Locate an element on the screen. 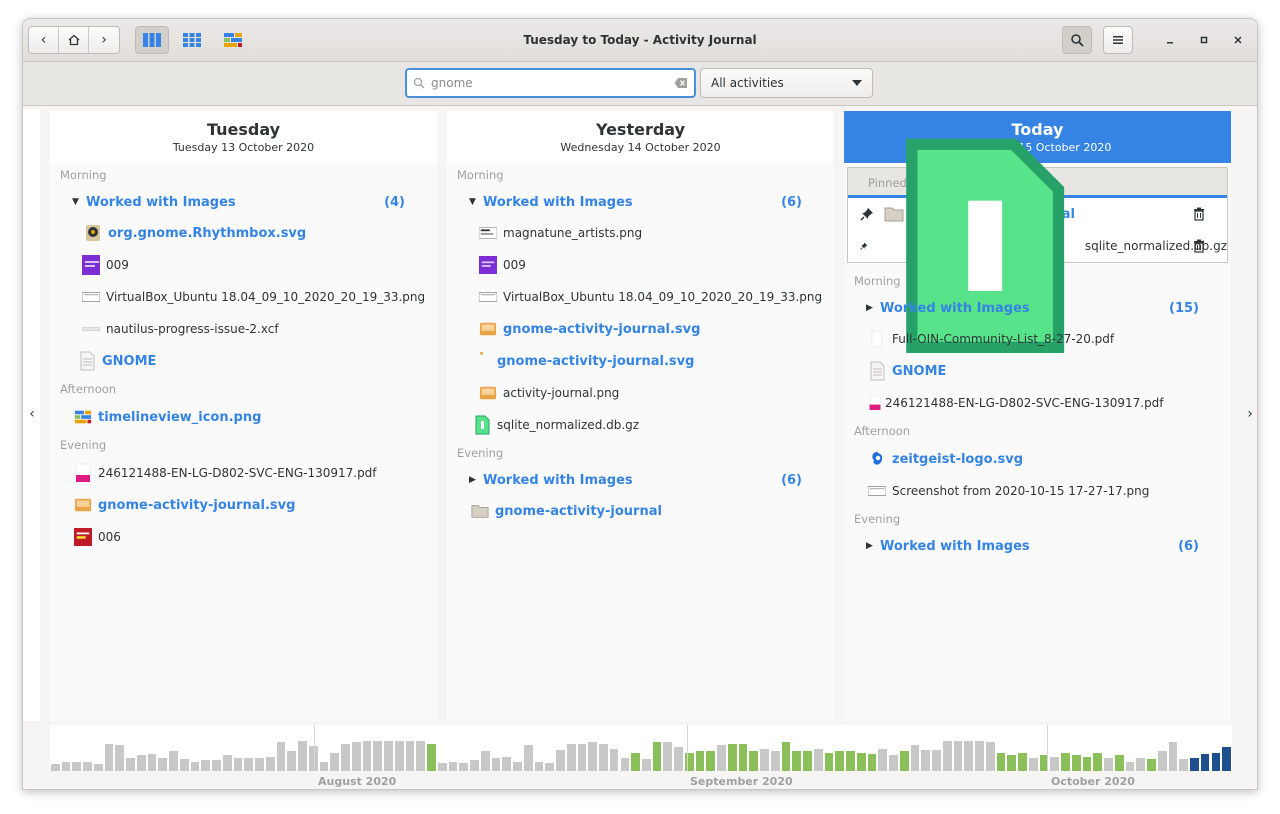 This screenshot has height=814, width=1280. timeline-bars is located at coordinates (641, 748).